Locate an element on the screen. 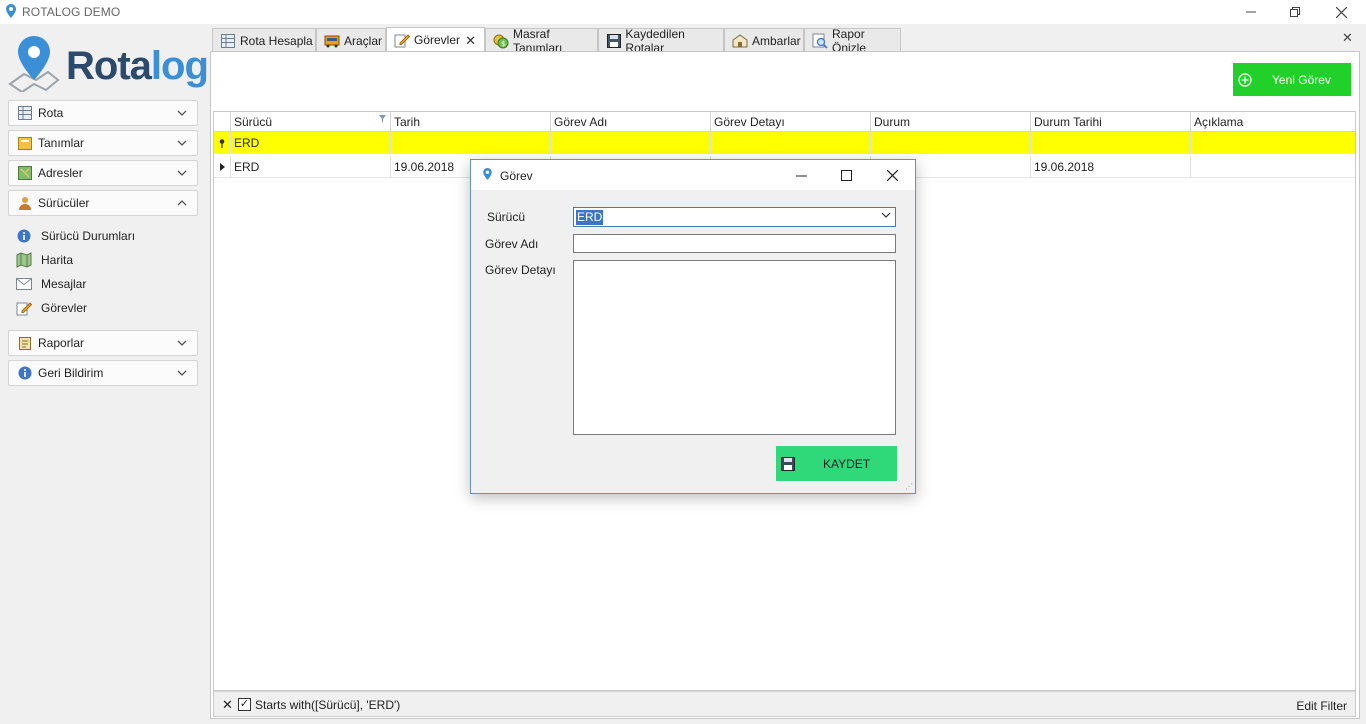  driver-select-value: ERD is located at coordinates (590, 217).